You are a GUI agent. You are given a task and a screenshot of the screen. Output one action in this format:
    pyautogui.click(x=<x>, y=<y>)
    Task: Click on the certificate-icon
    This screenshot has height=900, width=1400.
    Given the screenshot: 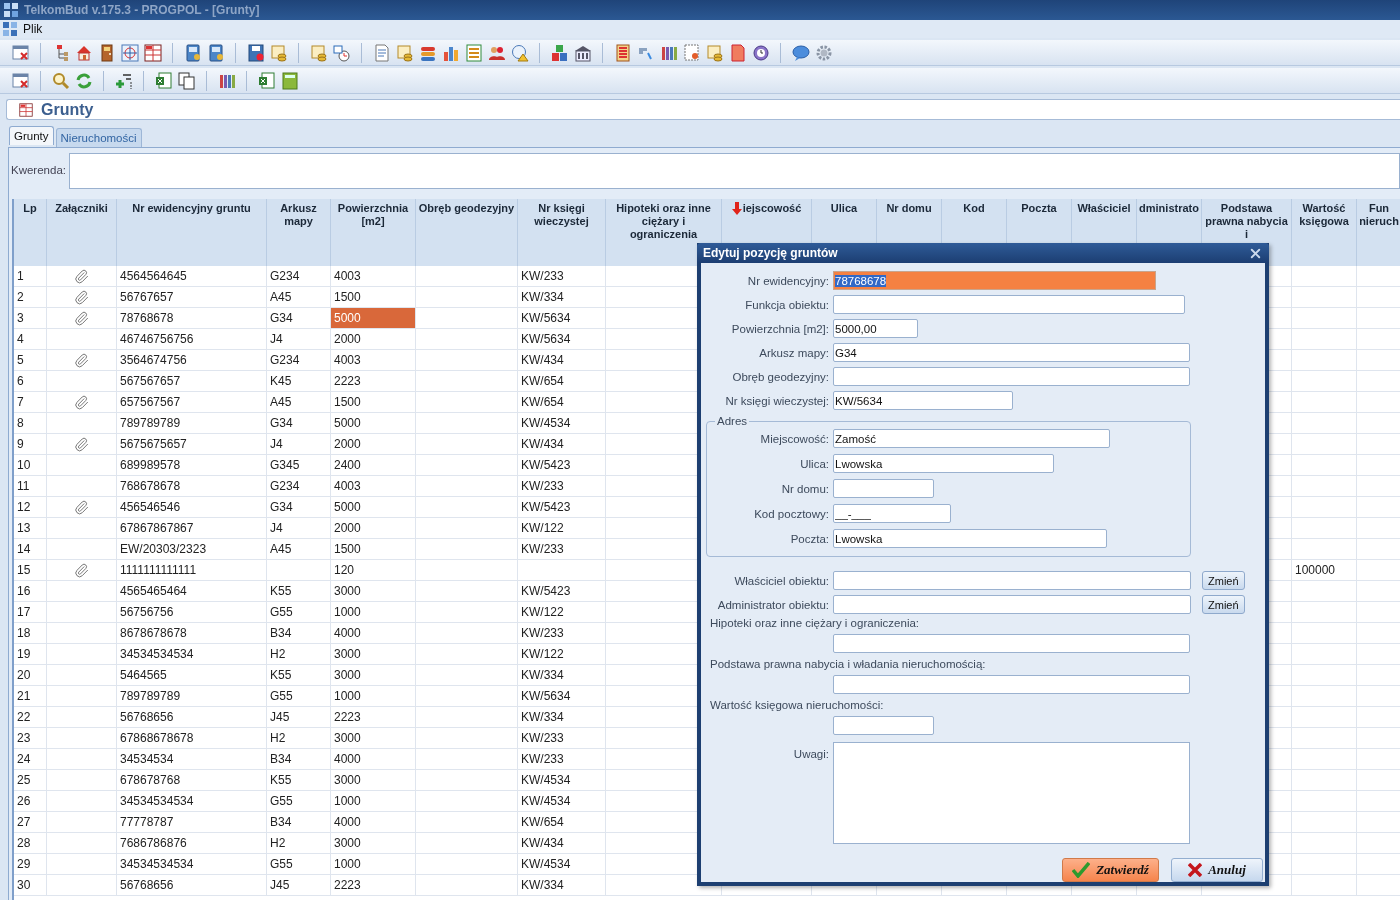 What is the action you would take?
    pyautogui.click(x=691, y=52)
    